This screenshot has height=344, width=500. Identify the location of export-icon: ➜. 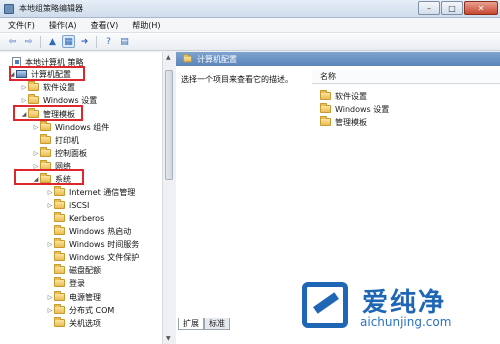
(84, 41).